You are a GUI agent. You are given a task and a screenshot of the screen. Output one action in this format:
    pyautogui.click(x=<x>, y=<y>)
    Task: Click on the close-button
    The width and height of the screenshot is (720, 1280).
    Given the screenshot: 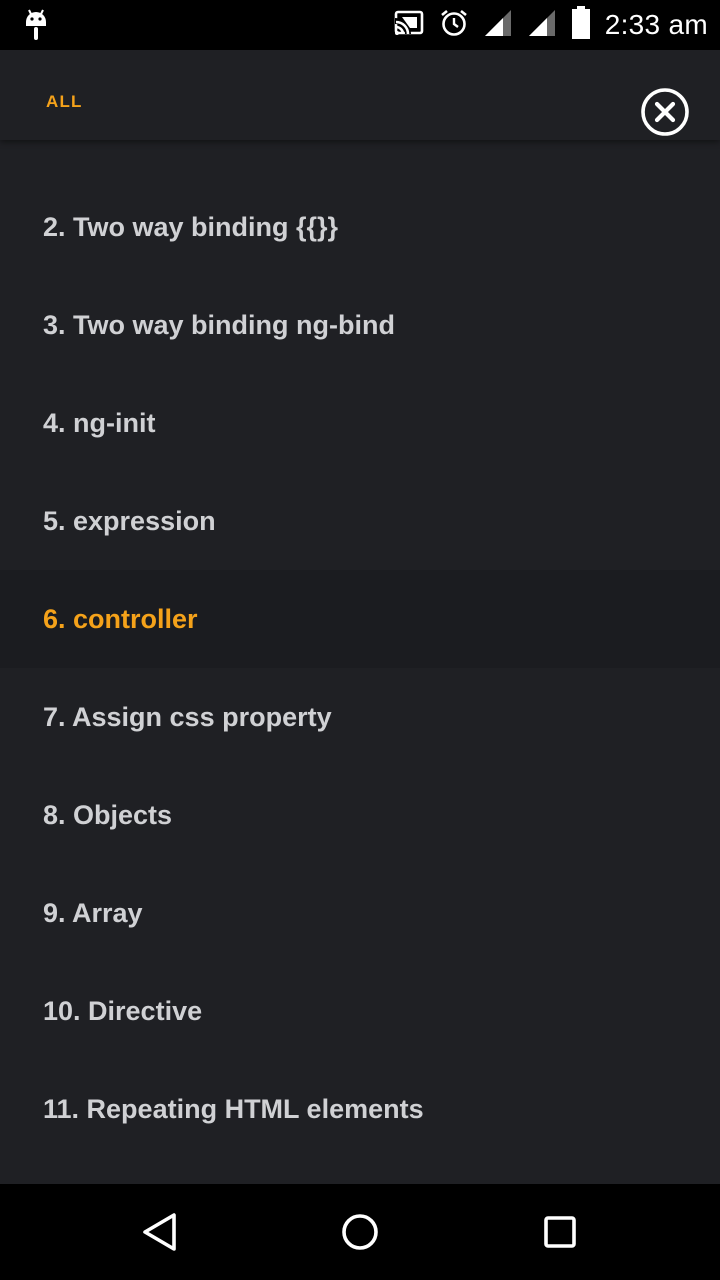 What is the action you would take?
    pyautogui.click(x=665, y=112)
    